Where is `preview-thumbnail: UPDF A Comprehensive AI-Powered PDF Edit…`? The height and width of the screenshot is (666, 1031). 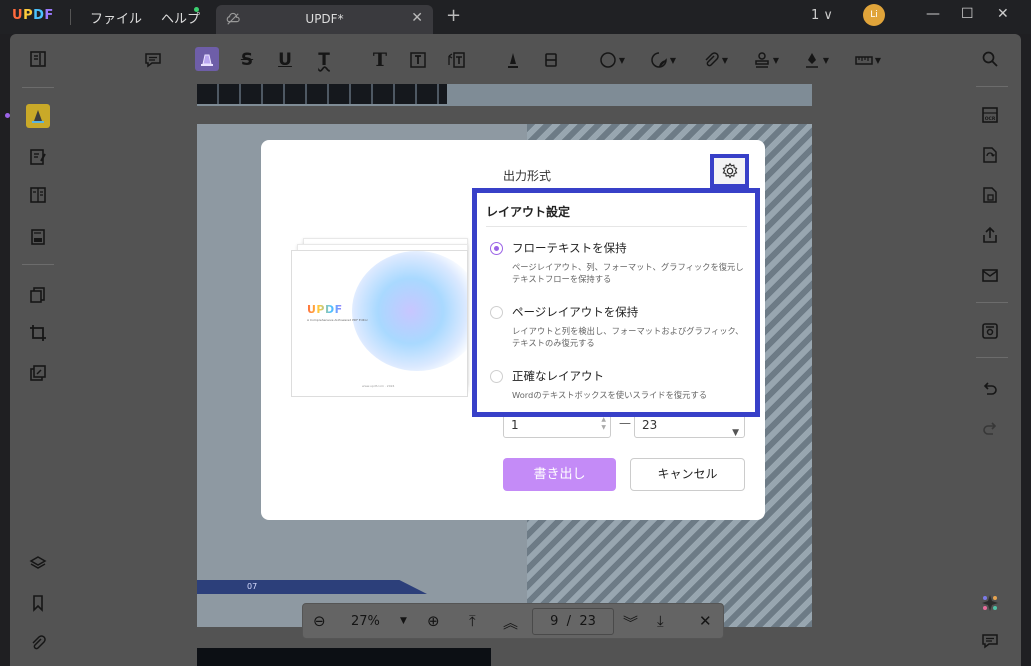 preview-thumbnail: UPDF A Comprehensive AI-Powered PDF Edit… is located at coordinates (379, 317).